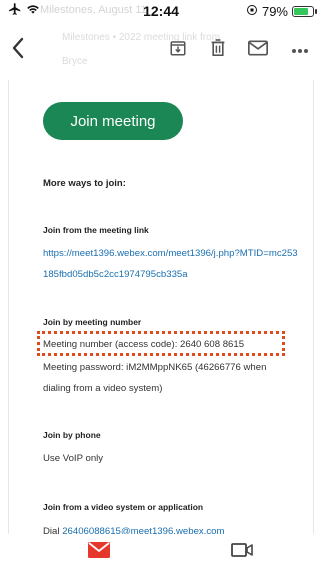 The width and height of the screenshot is (322, 569). I want to click on save-button, so click(178, 50).